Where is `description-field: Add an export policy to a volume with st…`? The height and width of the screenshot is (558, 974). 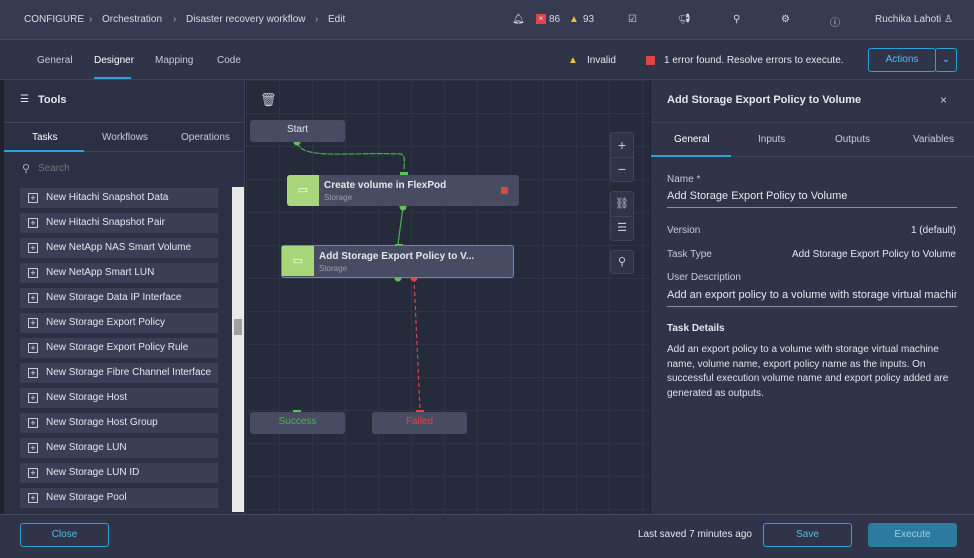
description-field: Add an export policy to a volume with st… is located at coordinates (812, 298).